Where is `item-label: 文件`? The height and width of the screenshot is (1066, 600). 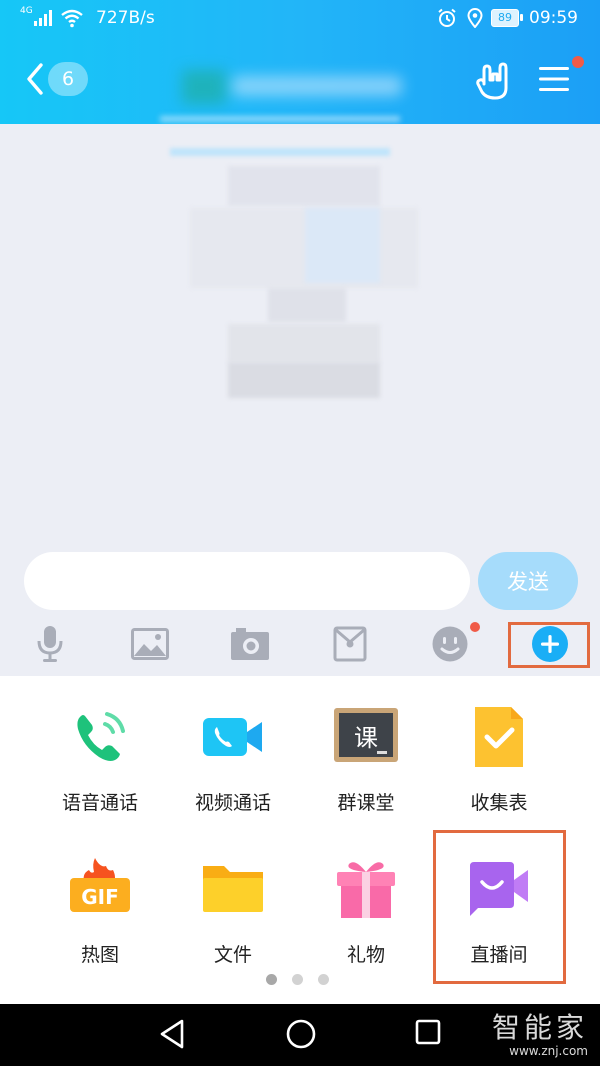 item-label: 文件 is located at coordinates (232, 955).